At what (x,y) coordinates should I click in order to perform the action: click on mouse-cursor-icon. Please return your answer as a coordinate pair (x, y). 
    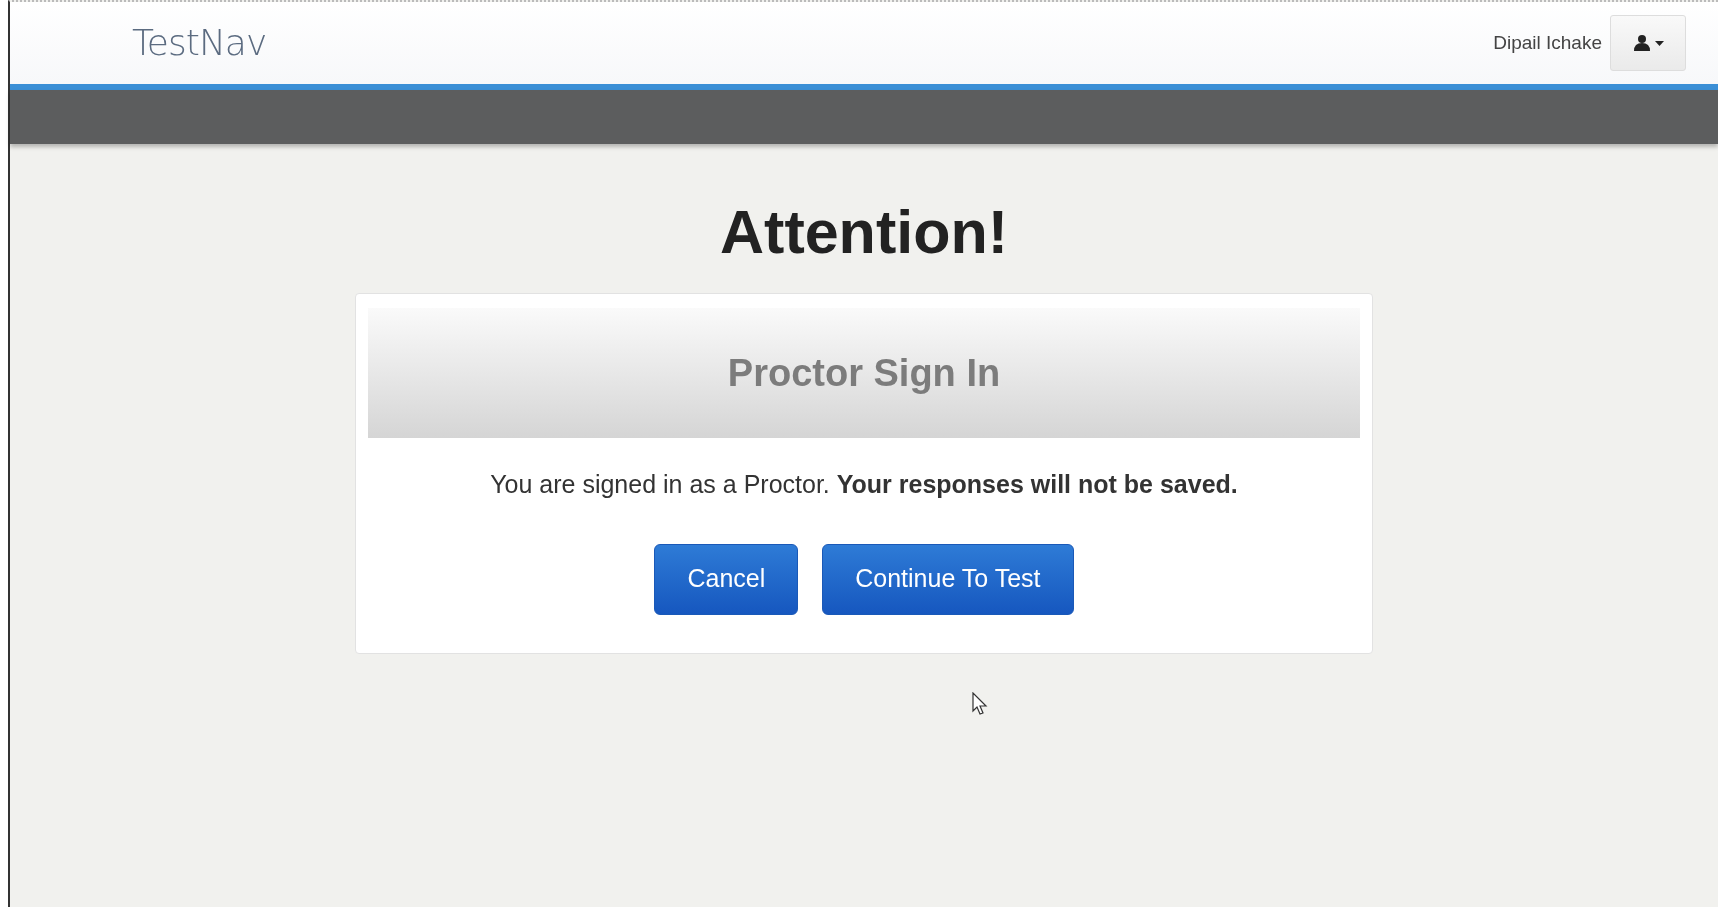
    Looking at the image, I should click on (980, 704).